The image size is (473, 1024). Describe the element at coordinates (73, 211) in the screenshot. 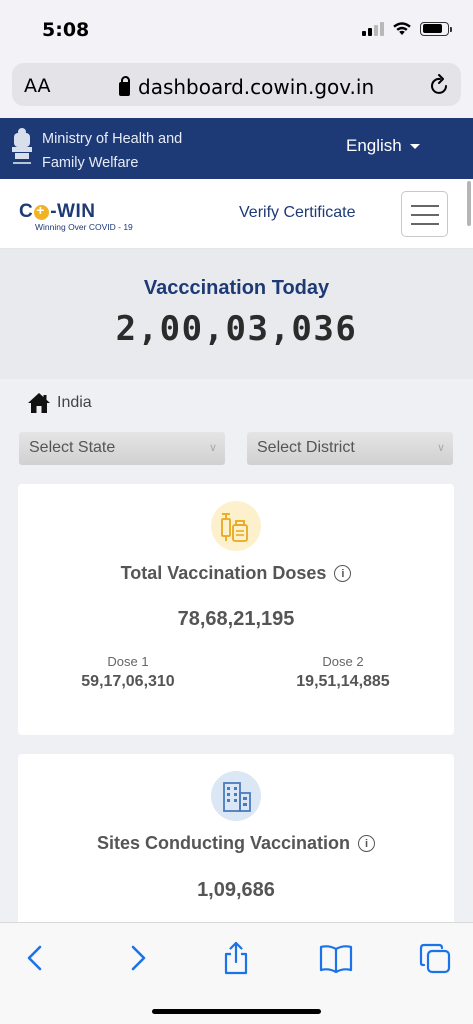

I see `logo-text-post: -WIN` at that location.